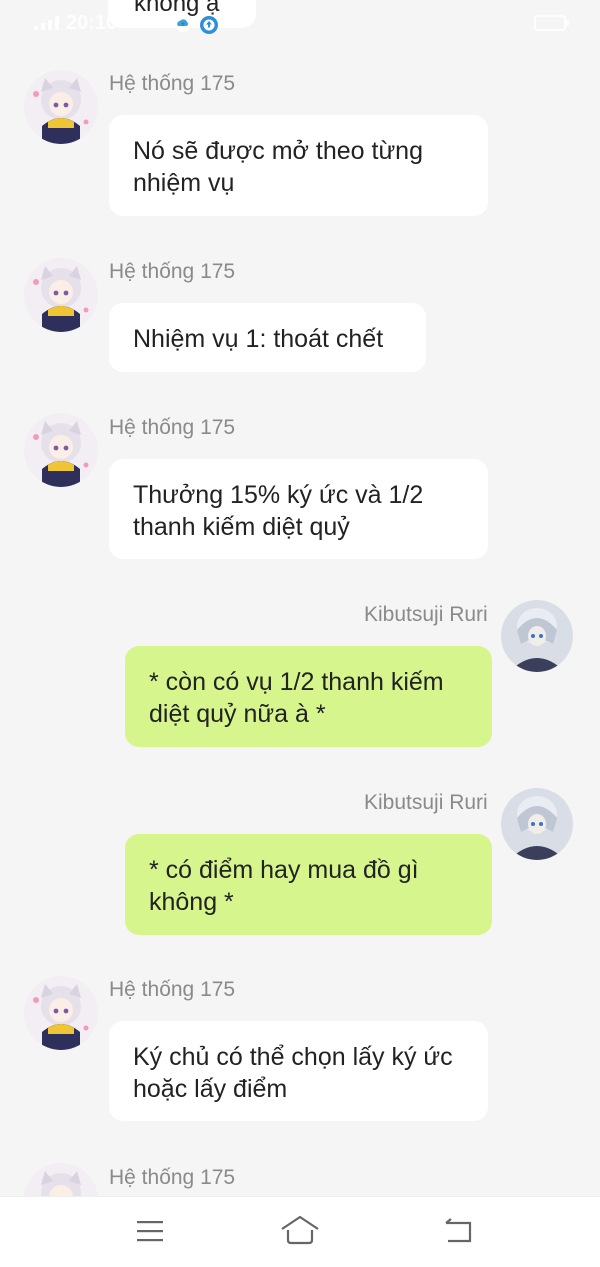 The height and width of the screenshot is (1267, 600). I want to click on menu-icon, so click(150, 1231).